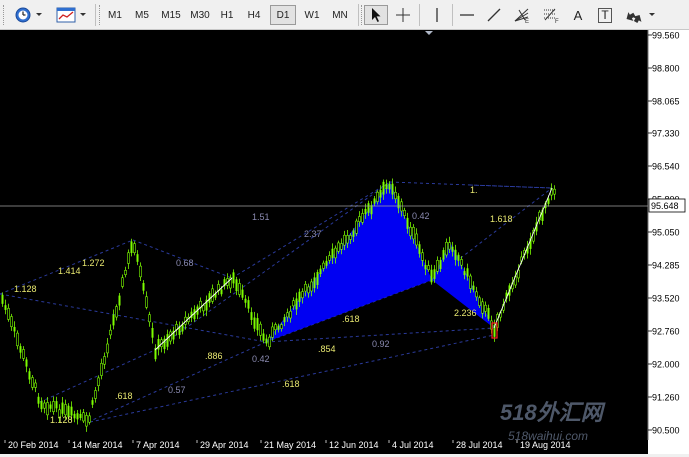 The image size is (689, 457). I want to click on pattern-ratio-label: 0.92, so click(381, 344).